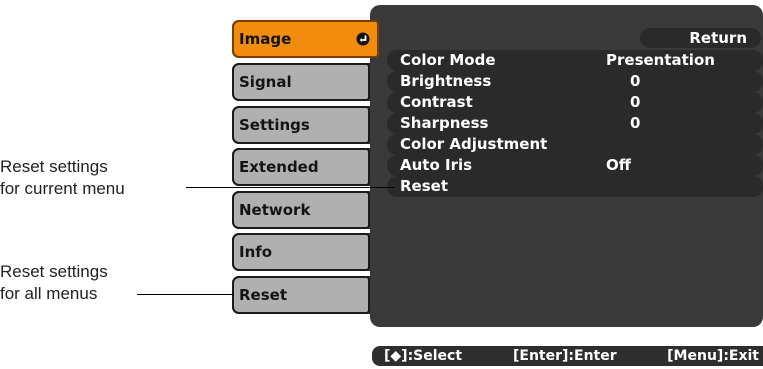 The width and height of the screenshot is (763, 369). What do you see at coordinates (62, 178) in the screenshot?
I see `callout-reset-current-menu: Reset settings for current menu` at bounding box center [62, 178].